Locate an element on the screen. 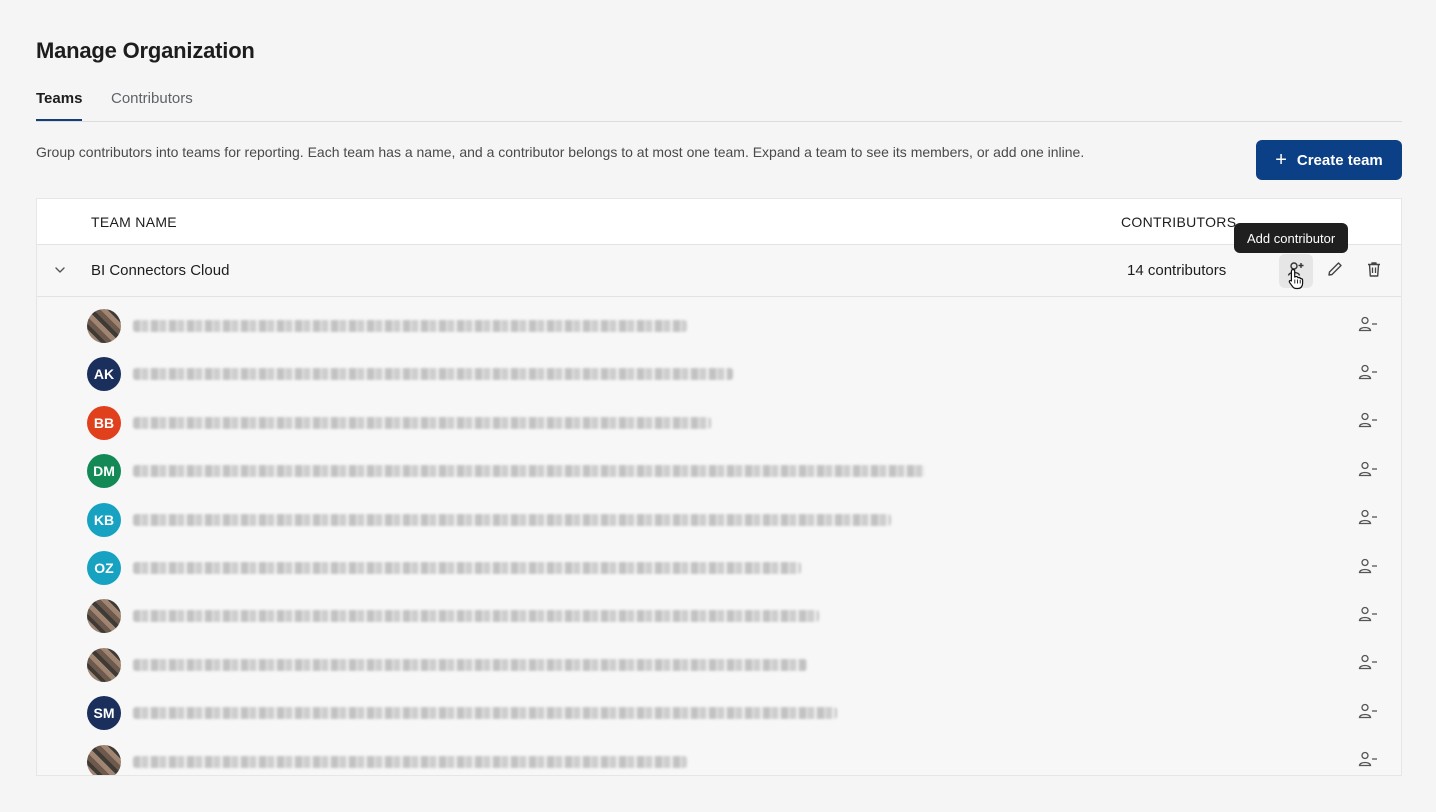  create-team-button: + Create team is located at coordinates (1329, 160).